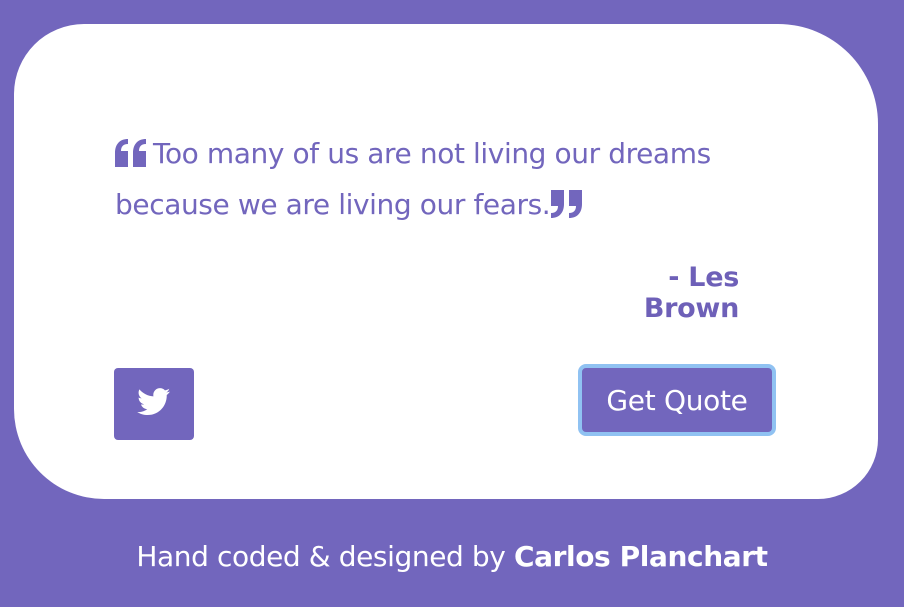 The height and width of the screenshot is (607, 904). Describe the element at coordinates (677, 400) in the screenshot. I see `get-quote-button: Get Quote` at that location.